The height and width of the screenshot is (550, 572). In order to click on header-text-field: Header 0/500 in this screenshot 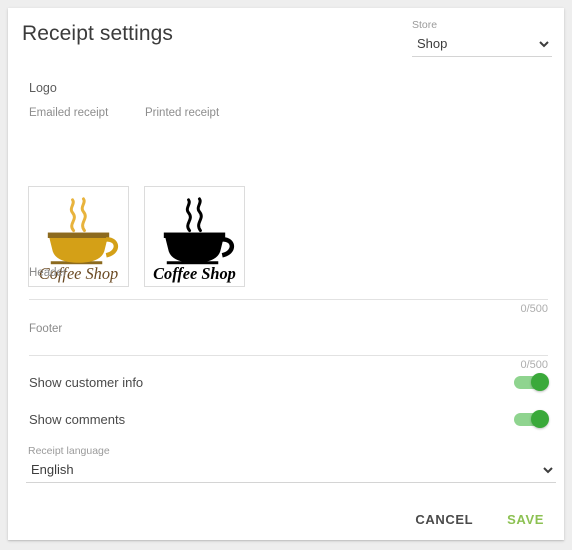, I will do `click(288, 292)`.